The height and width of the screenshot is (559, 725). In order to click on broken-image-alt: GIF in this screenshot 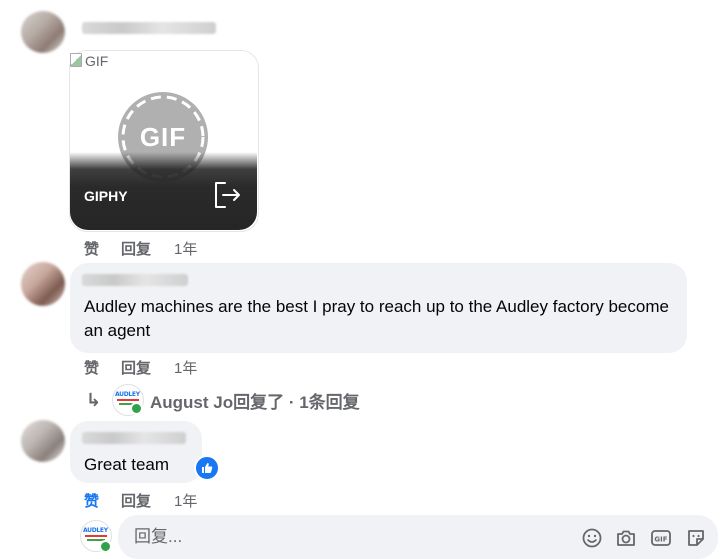, I will do `click(89, 61)`.